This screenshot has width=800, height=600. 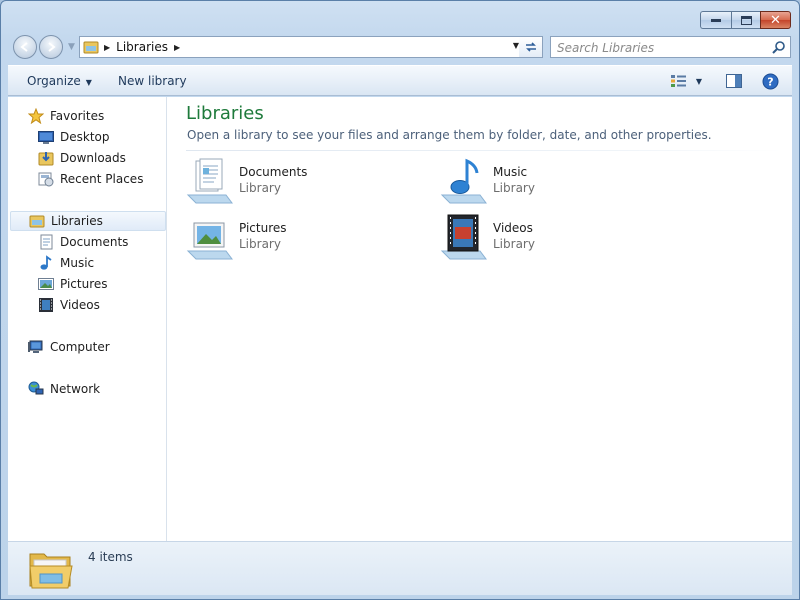 I want to click on nav-documents-label: Documents, so click(x=94, y=242).